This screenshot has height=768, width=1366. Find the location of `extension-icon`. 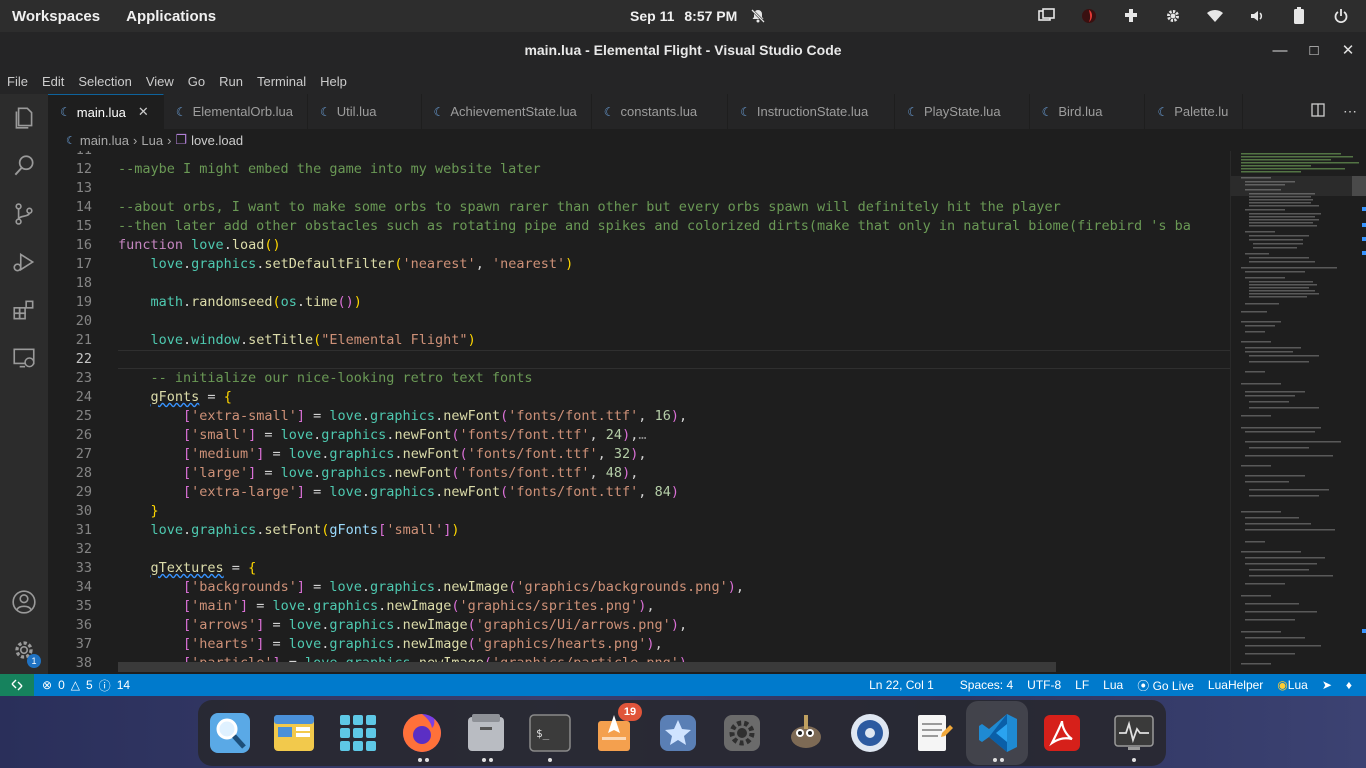

extension-icon is located at coordinates (1131, 16).